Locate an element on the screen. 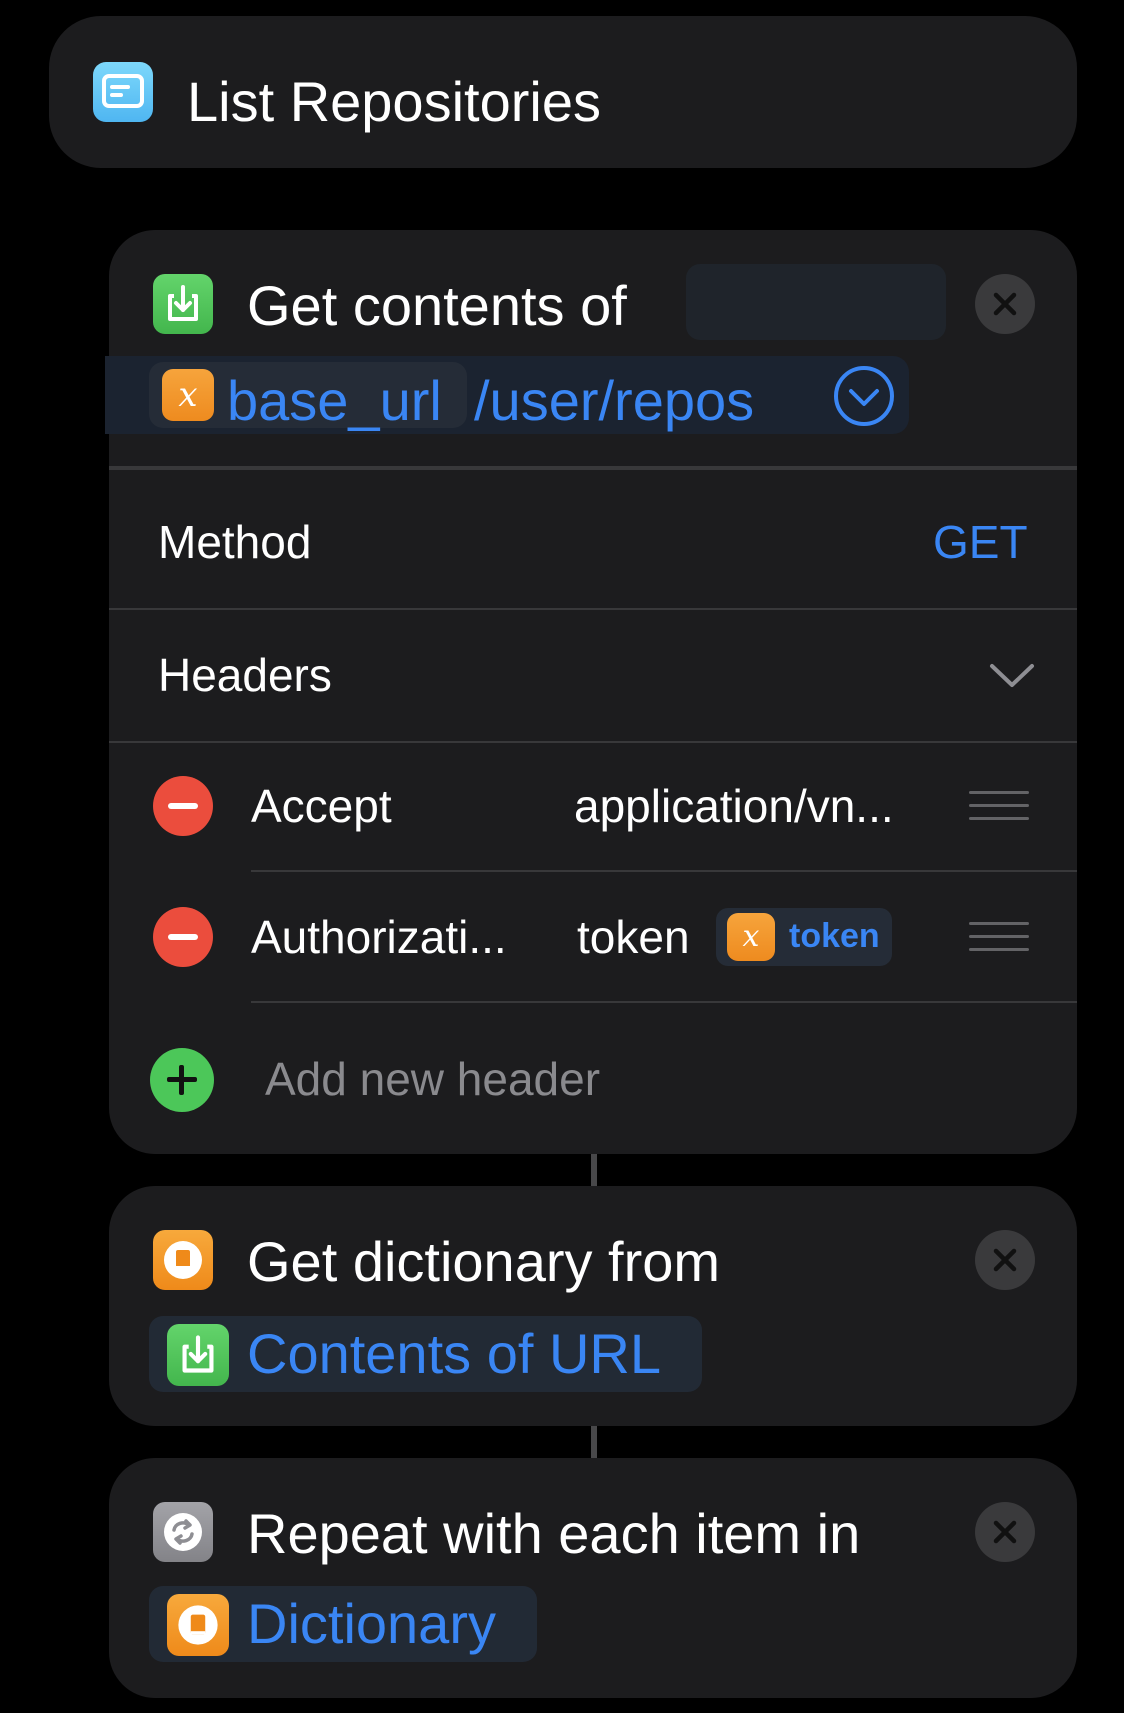 The image size is (1124, 1713). repeat-input-label: Dictionary is located at coordinates (371, 1623).